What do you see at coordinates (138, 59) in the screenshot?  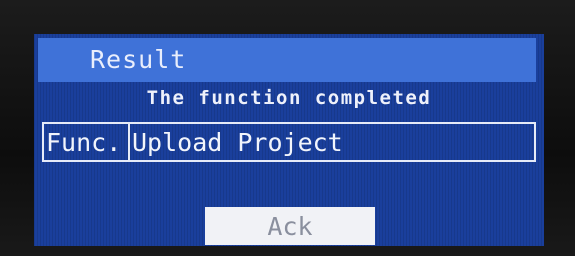 I see `dialog-title: Result` at bounding box center [138, 59].